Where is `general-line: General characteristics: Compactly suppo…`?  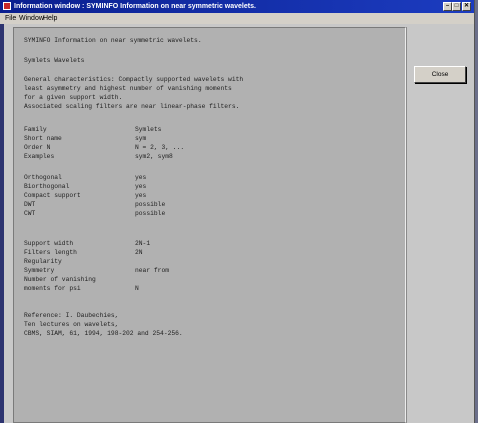
general-line: General characteristics: Compactly suppo… is located at coordinates (134, 79).